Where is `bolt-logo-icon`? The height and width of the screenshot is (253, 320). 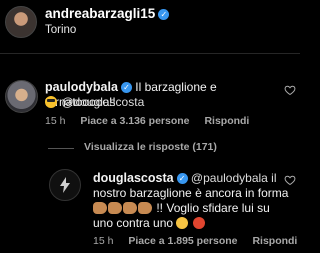
bolt-logo-icon is located at coordinates (65, 185).